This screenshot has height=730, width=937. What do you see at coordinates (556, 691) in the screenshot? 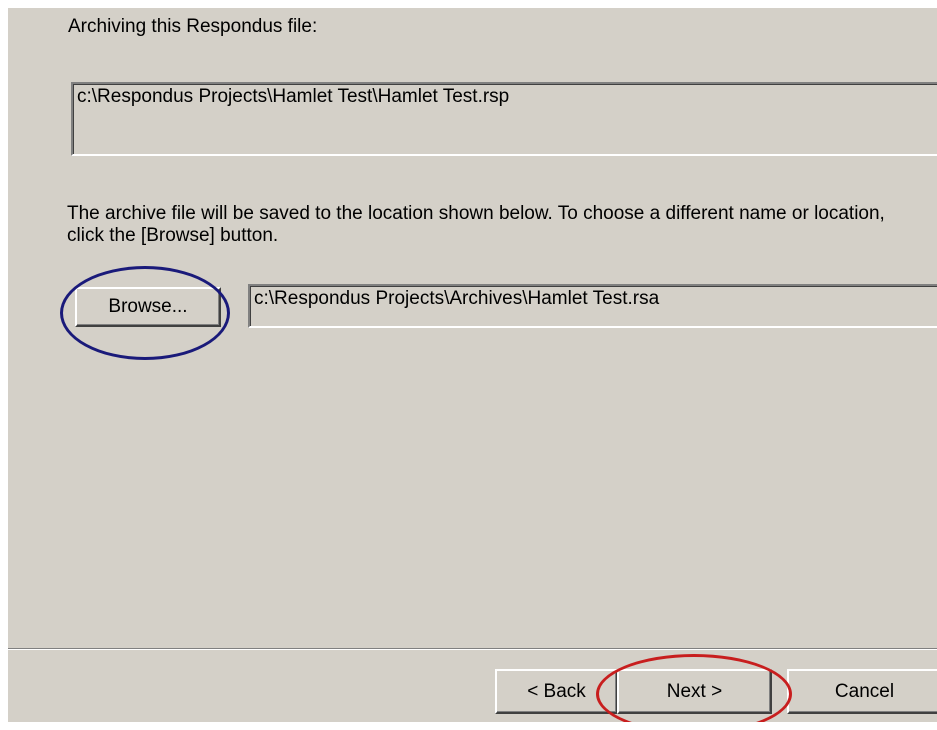
I see `back-button: < Back` at bounding box center [556, 691].